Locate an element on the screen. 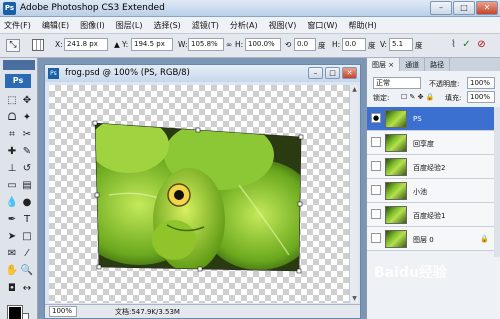 The image size is (500, 319). move-tool-icon: ✥ is located at coordinates (27, 101).